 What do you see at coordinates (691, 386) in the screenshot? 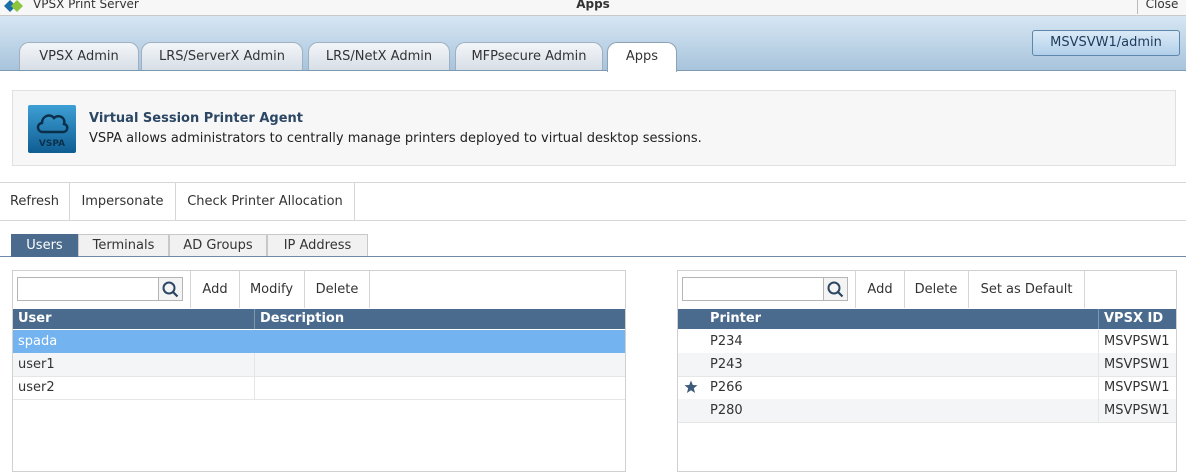
I see `default-star-icon` at bounding box center [691, 386].